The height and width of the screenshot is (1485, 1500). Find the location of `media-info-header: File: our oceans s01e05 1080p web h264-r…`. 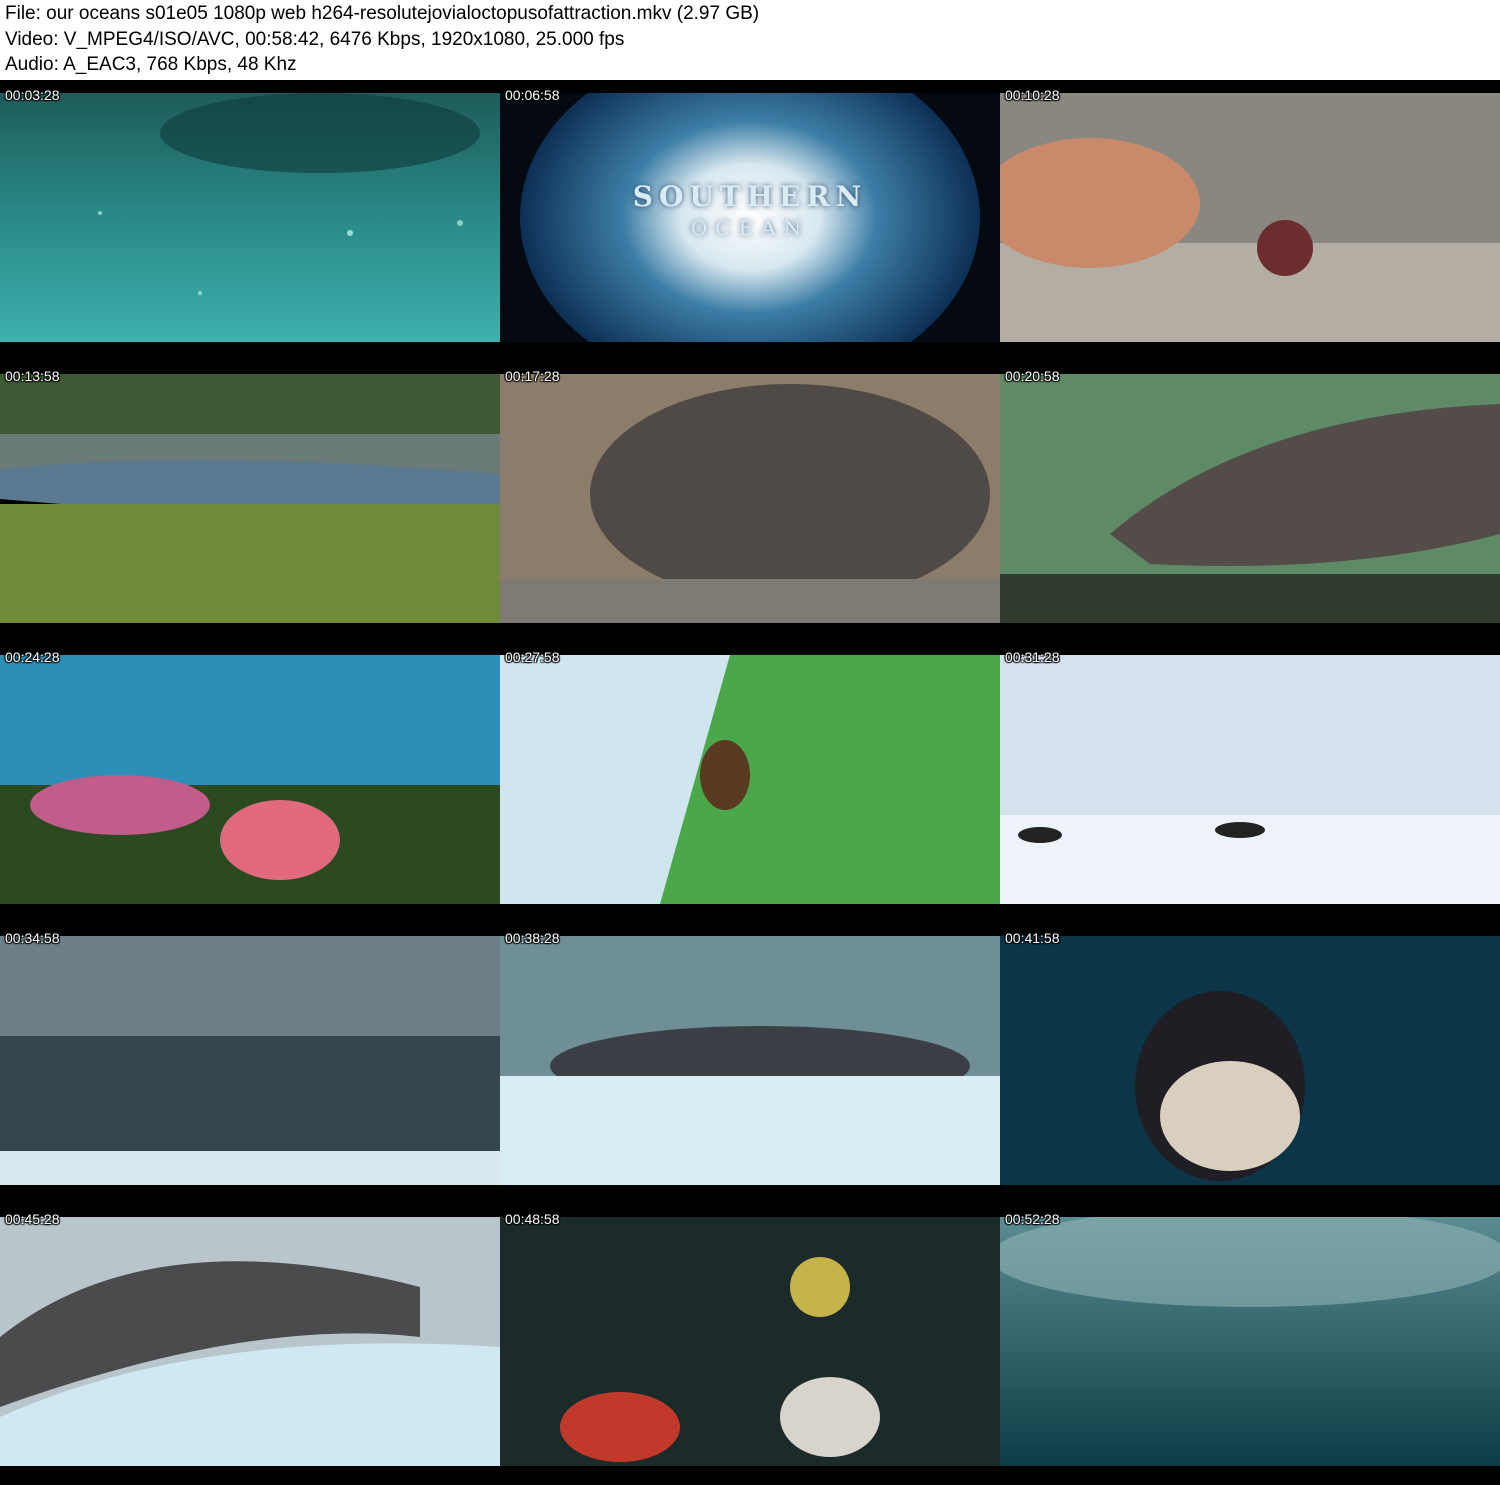

media-info-header: File: our oceans s01e05 1080p web h264-r… is located at coordinates (750, 40).